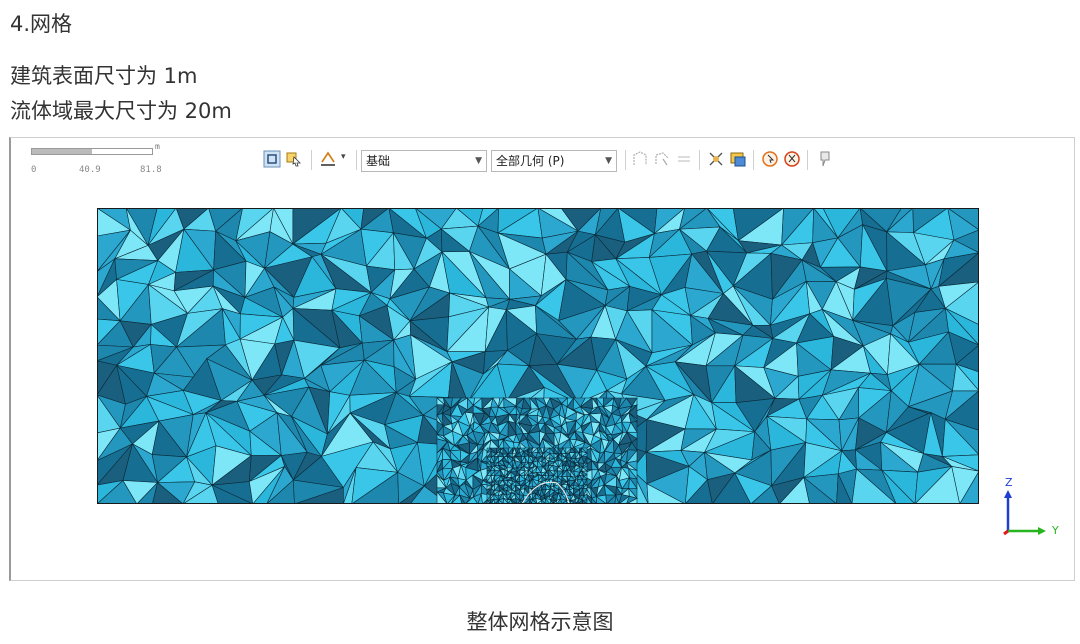 This screenshot has width=1080, height=644. Describe the element at coordinates (328, 159) in the screenshot. I see `section-plane-icon` at that location.